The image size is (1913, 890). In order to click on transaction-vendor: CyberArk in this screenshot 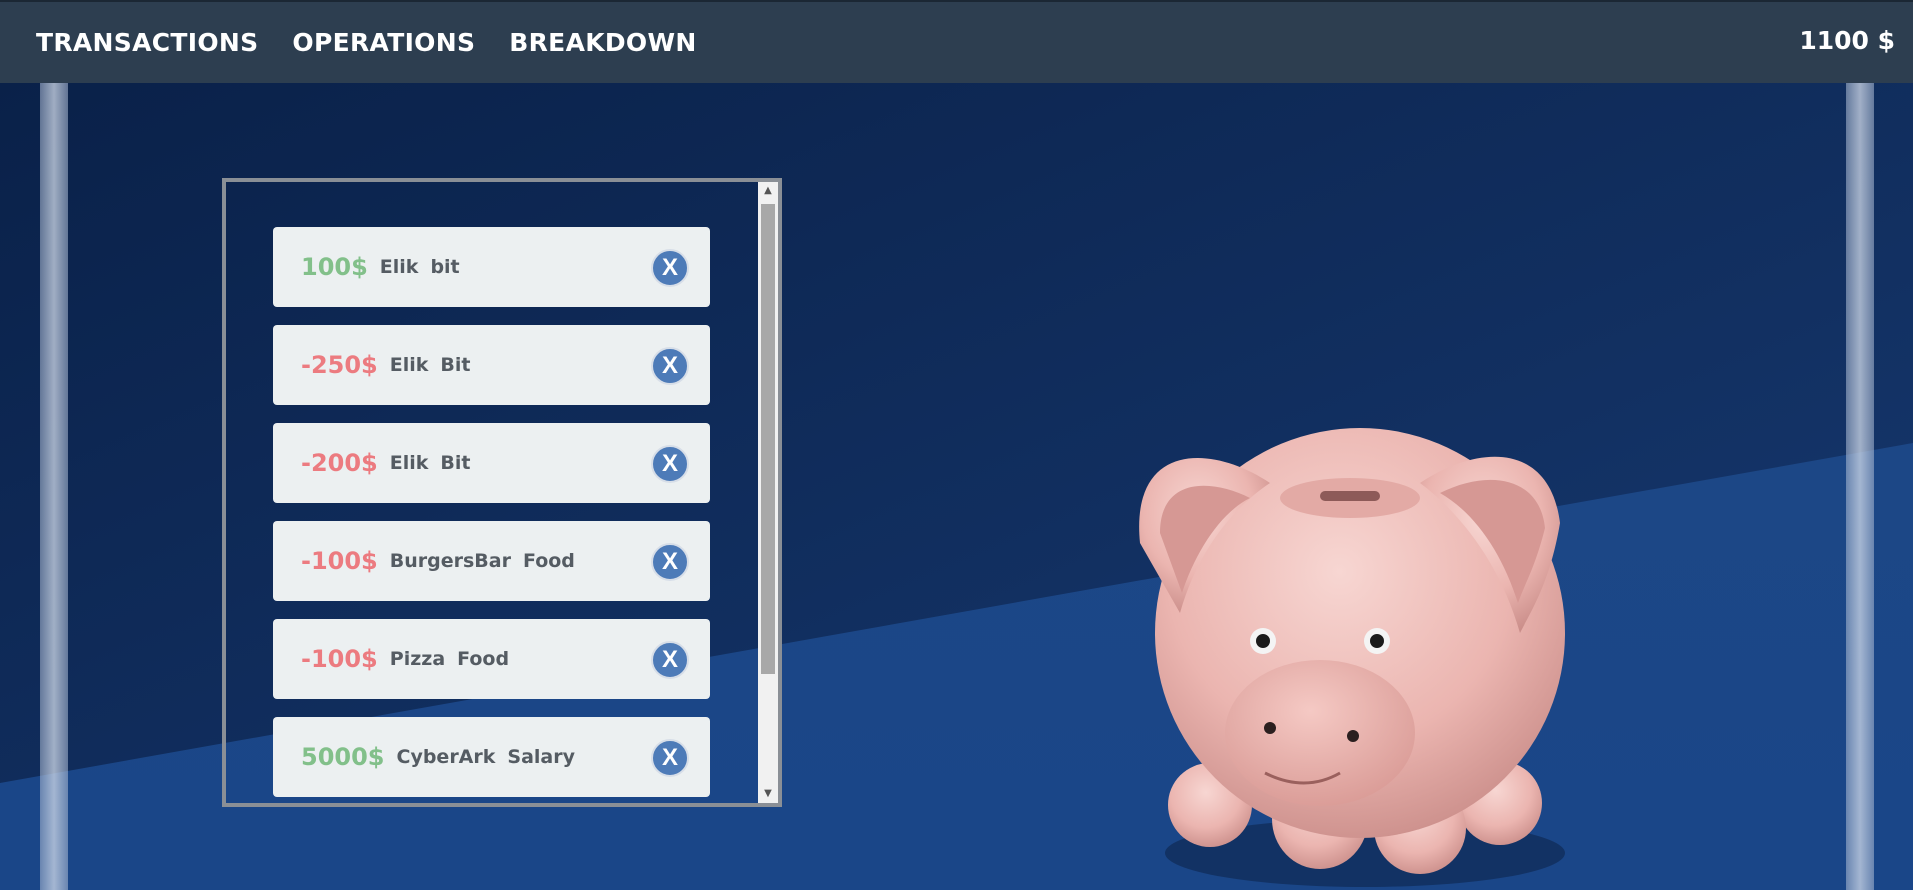, I will do `click(446, 757)`.